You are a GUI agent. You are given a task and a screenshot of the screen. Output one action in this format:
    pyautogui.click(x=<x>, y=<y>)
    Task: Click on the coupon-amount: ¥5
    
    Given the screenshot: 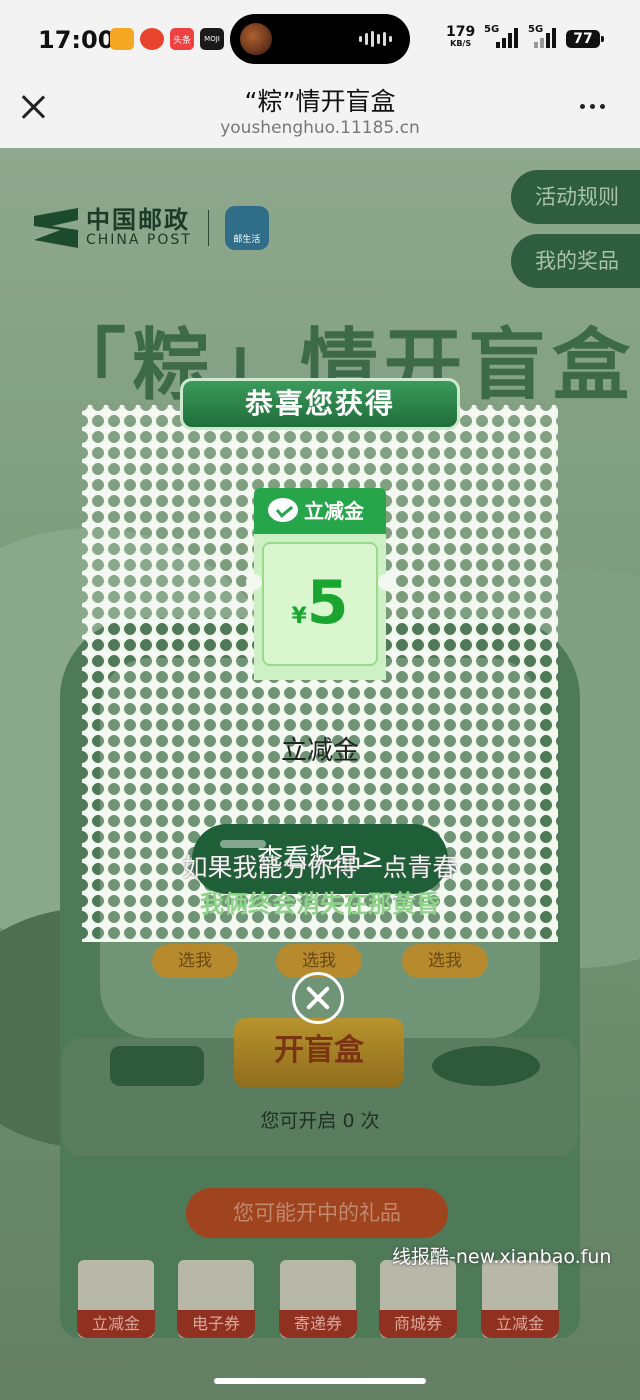 What is the action you would take?
    pyautogui.click(x=320, y=603)
    